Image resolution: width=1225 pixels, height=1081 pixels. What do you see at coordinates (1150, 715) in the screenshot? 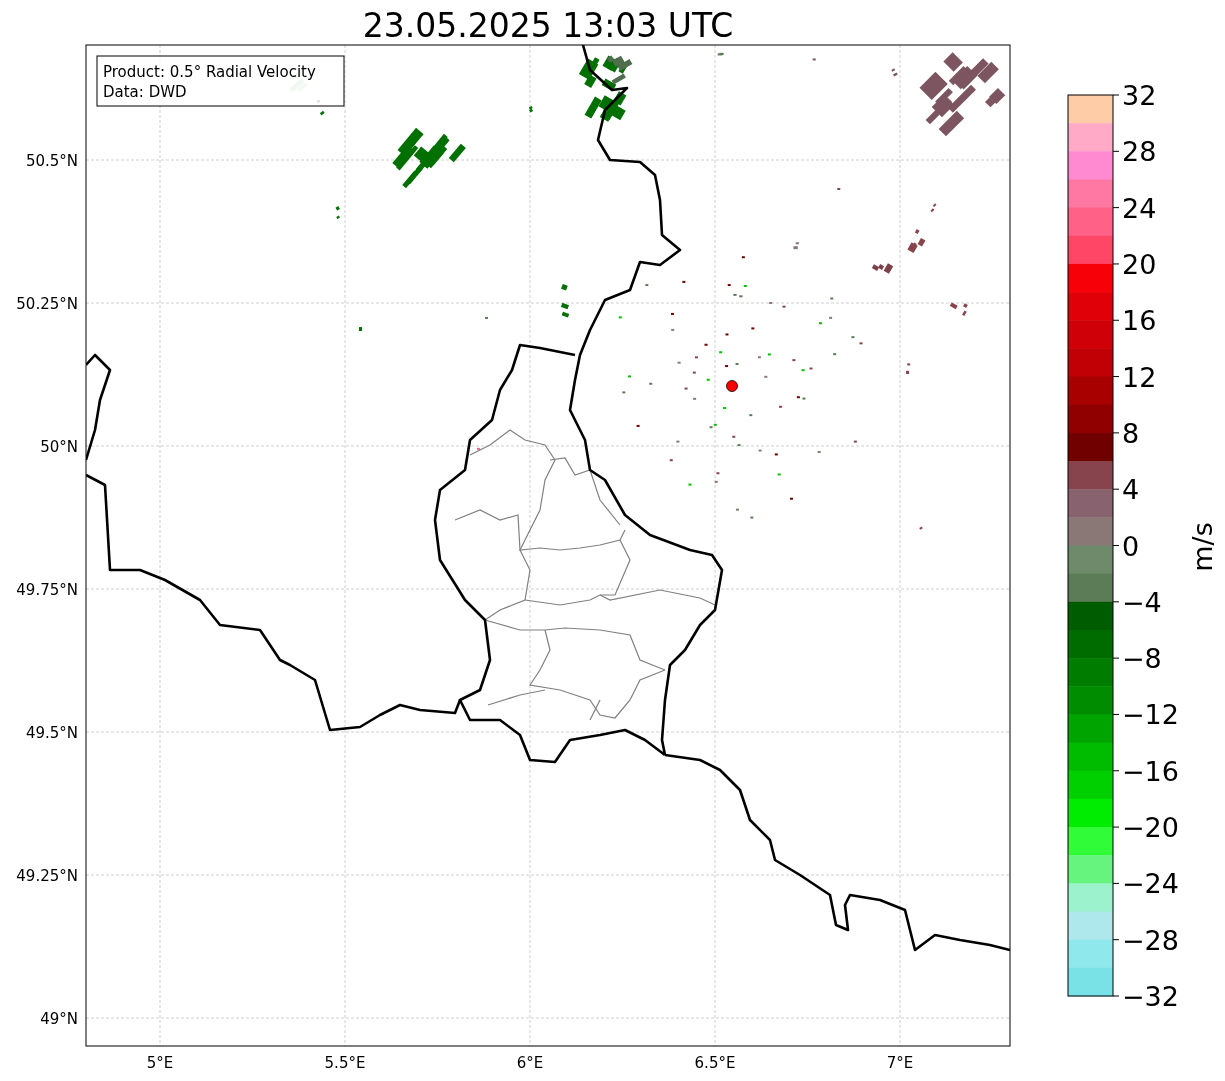
I see `colorbar-tick-label: −12` at bounding box center [1150, 715].